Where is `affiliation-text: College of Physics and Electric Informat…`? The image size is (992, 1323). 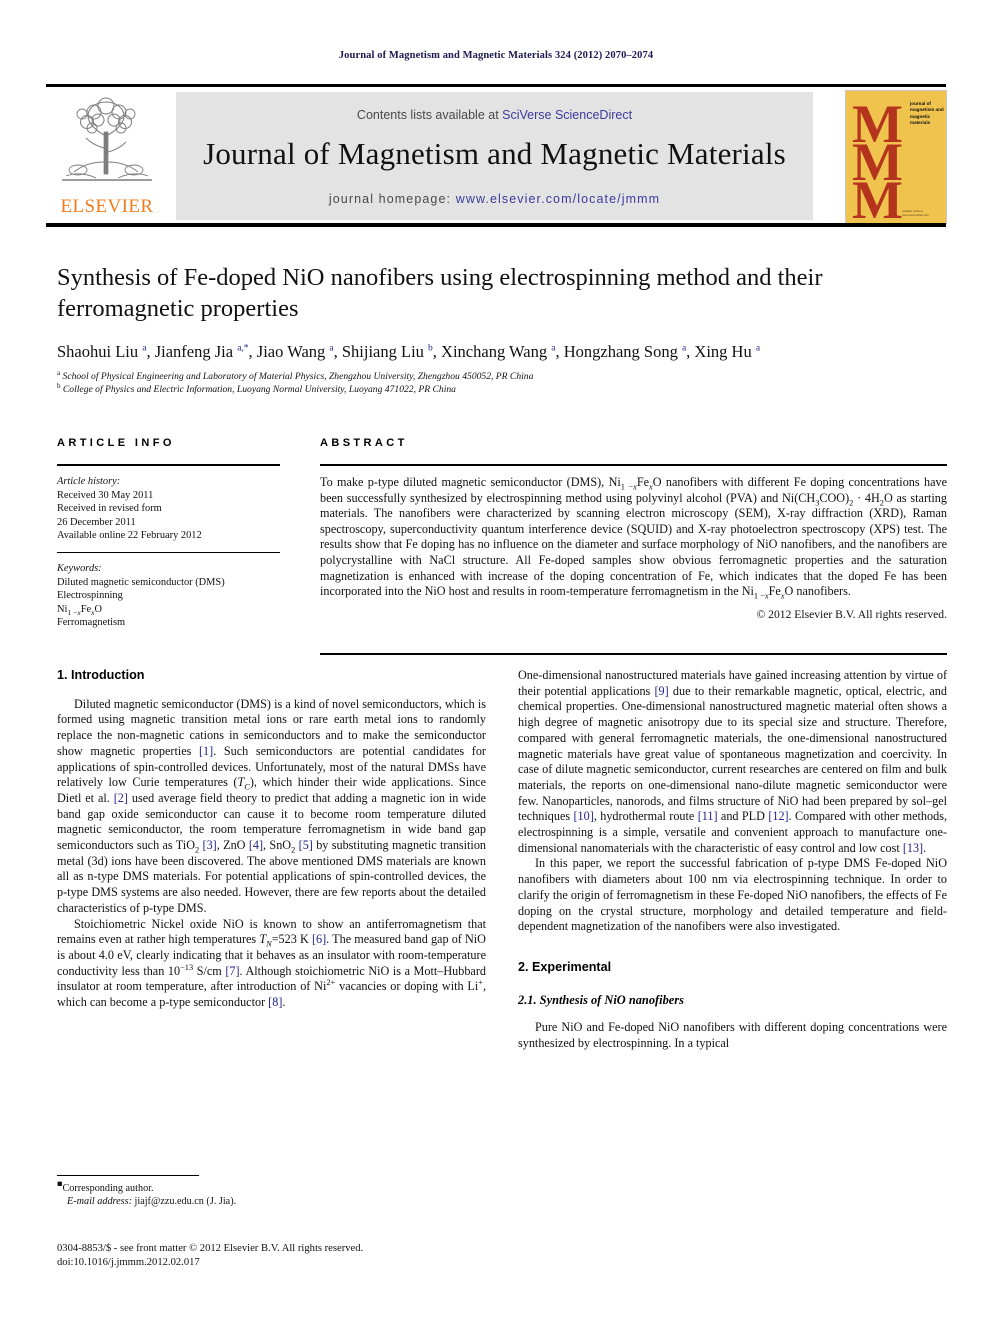 affiliation-text: College of Physics and Electric Informat… is located at coordinates (259, 389).